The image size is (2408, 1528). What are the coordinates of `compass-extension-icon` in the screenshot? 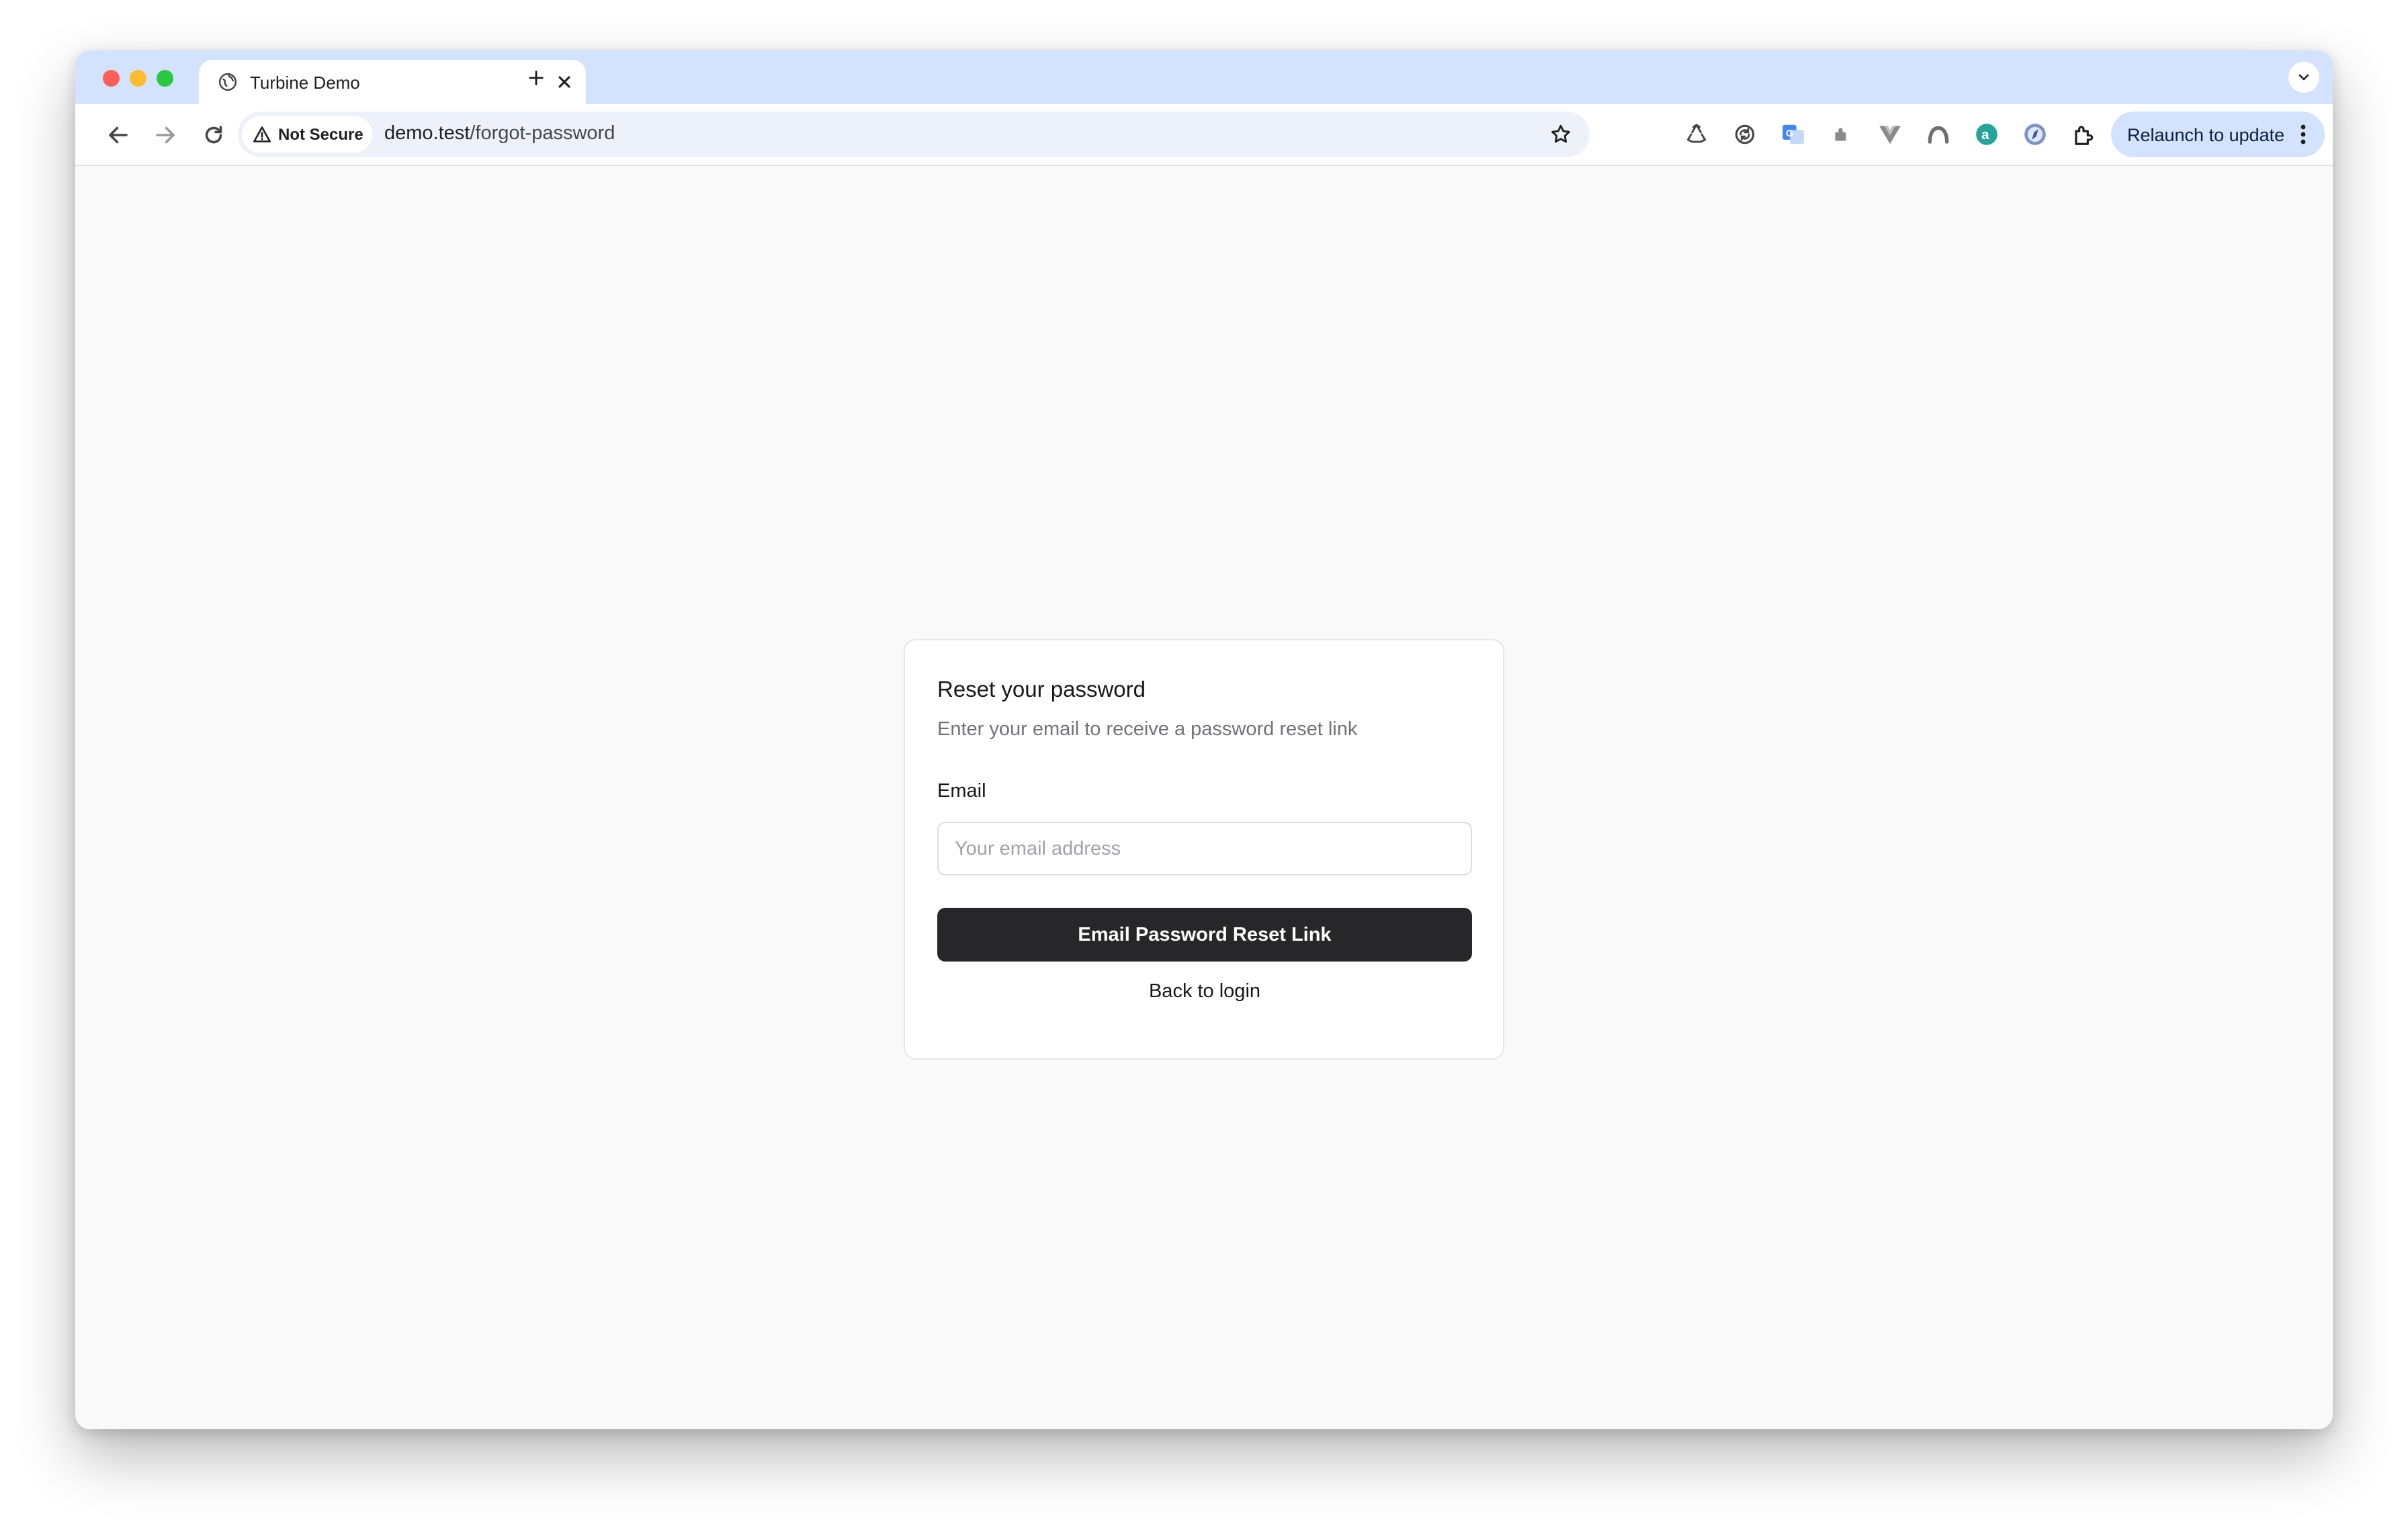 It's located at (2035, 135).